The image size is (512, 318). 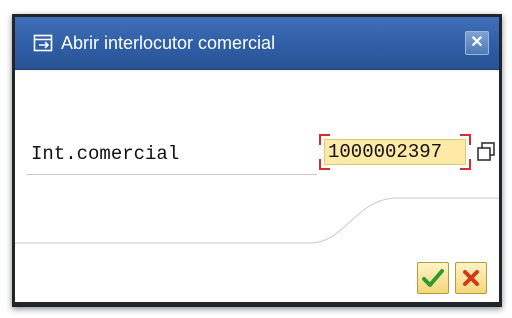 I want to click on decorative-divider-curve, so click(x=257, y=220).